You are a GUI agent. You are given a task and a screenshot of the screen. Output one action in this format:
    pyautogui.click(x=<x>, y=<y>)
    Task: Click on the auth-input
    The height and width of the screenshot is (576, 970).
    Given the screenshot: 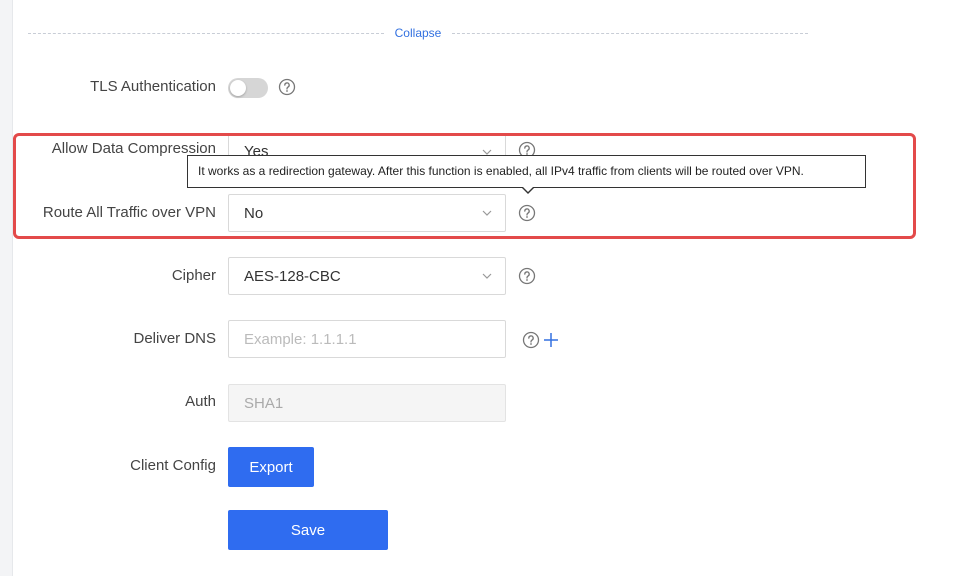 What is the action you would take?
    pyautogui.click(x=367, y=403)
    